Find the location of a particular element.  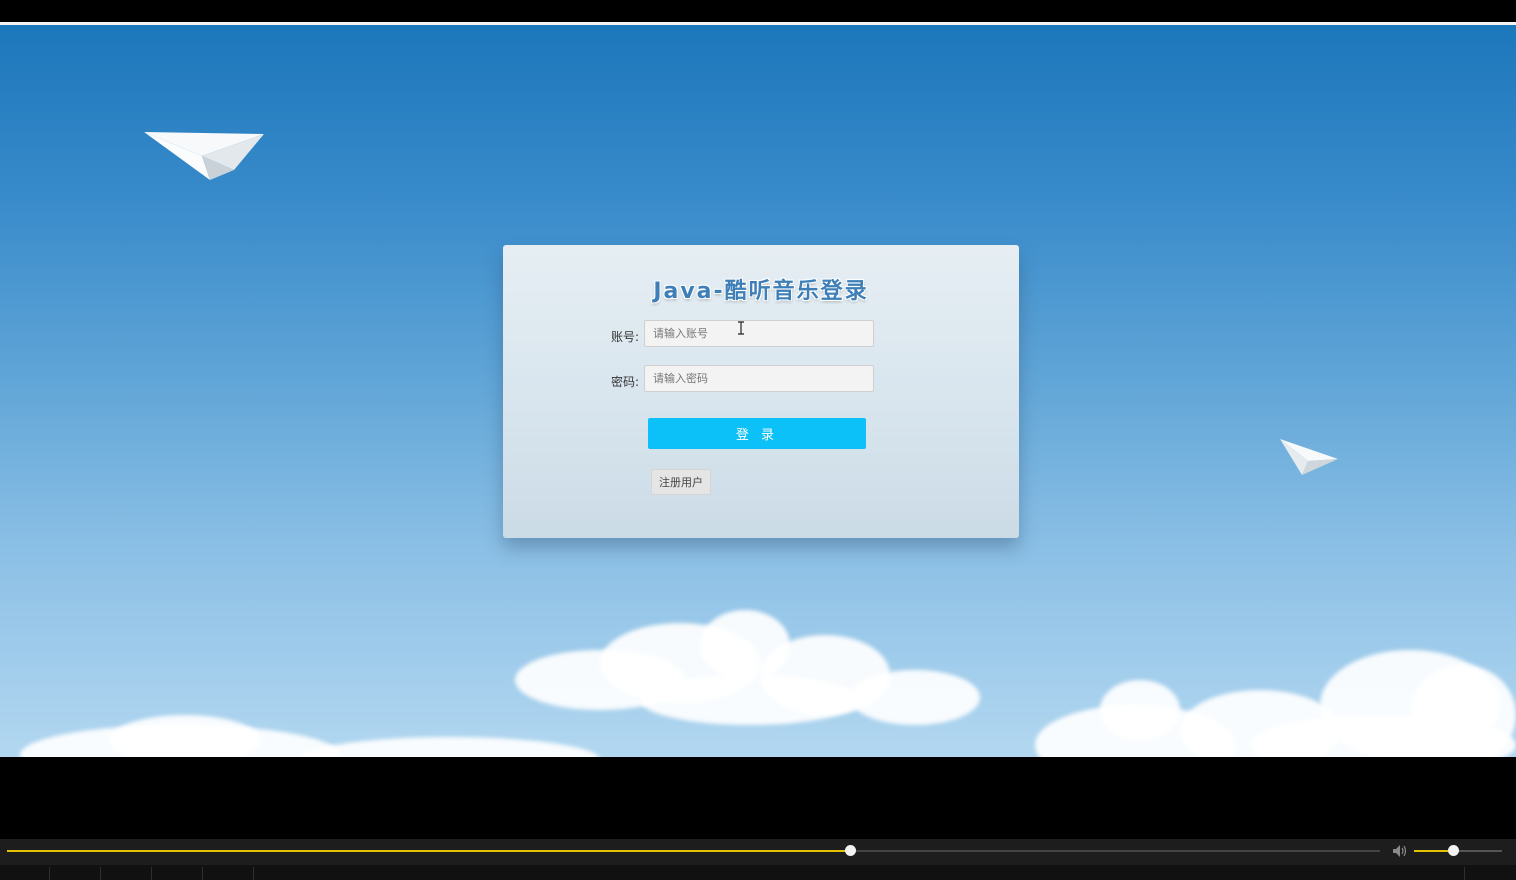

volume-slider is located at coordinates (1458, 850).